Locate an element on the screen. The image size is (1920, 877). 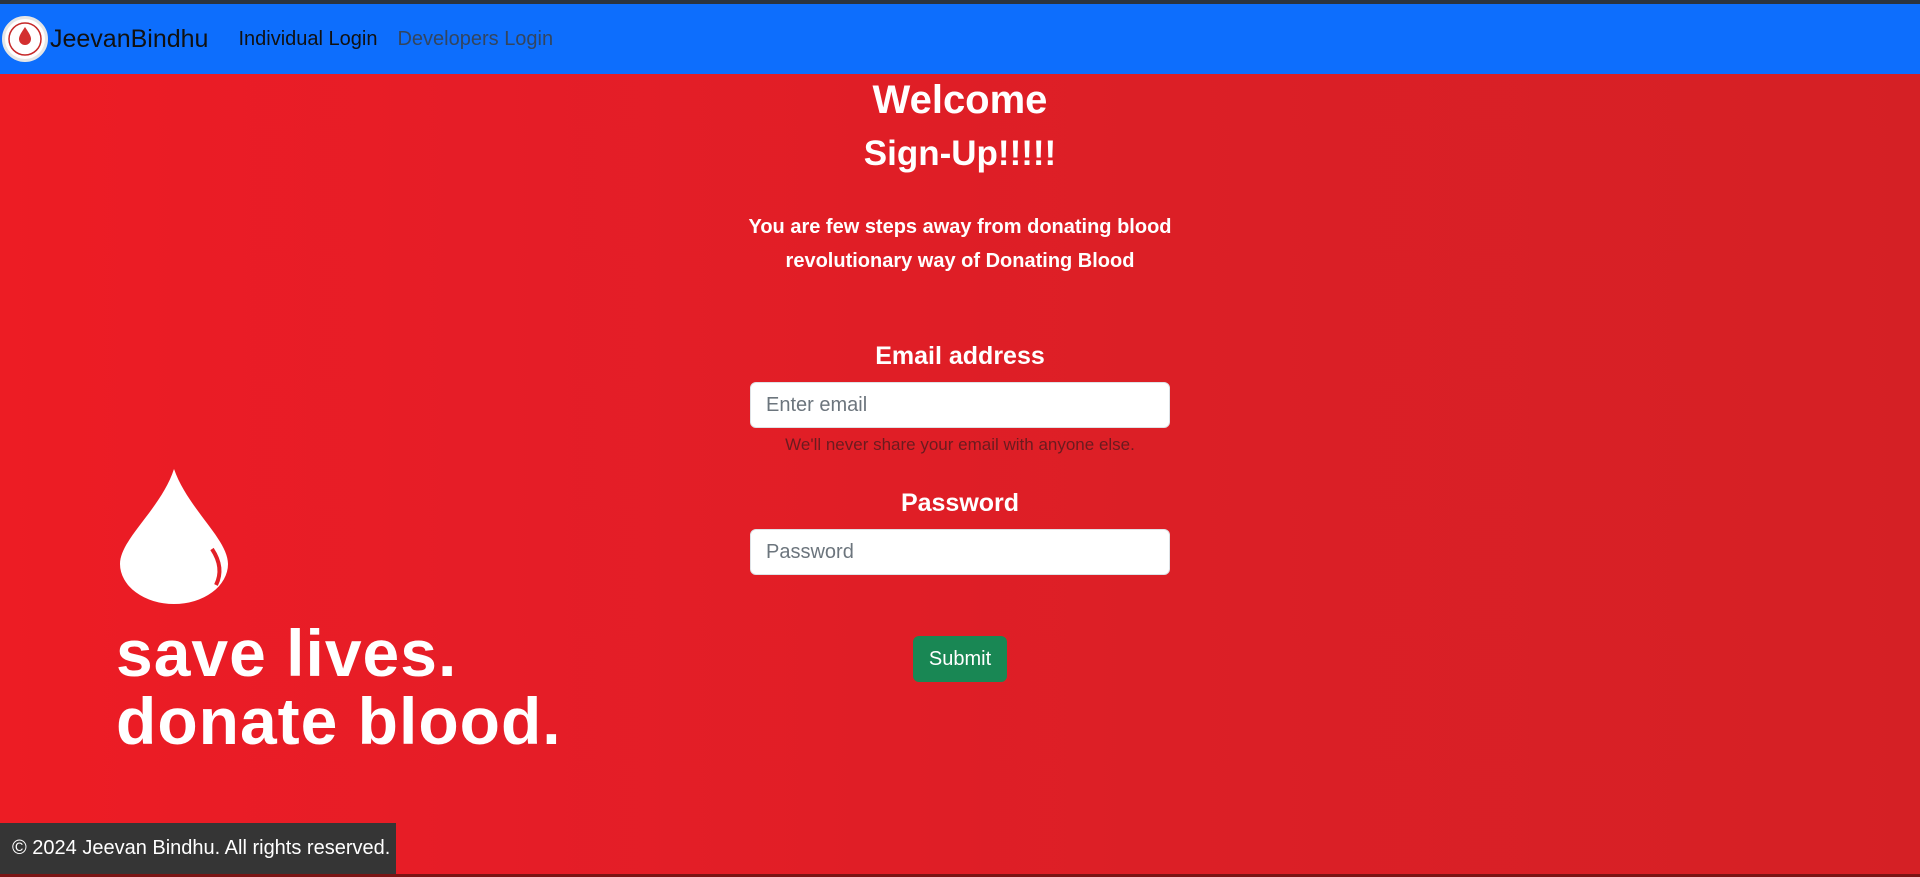
password-field is located at coordinates (960, 552).